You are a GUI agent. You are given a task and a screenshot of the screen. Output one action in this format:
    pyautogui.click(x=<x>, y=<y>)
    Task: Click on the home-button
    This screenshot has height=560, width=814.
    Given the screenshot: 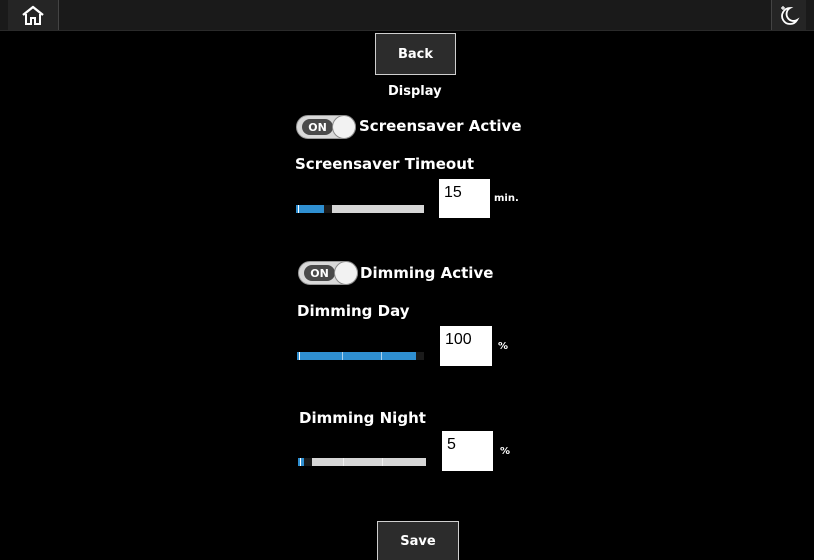 What is the action you would take?
    pyautogui.click(x=33, y=15)
    